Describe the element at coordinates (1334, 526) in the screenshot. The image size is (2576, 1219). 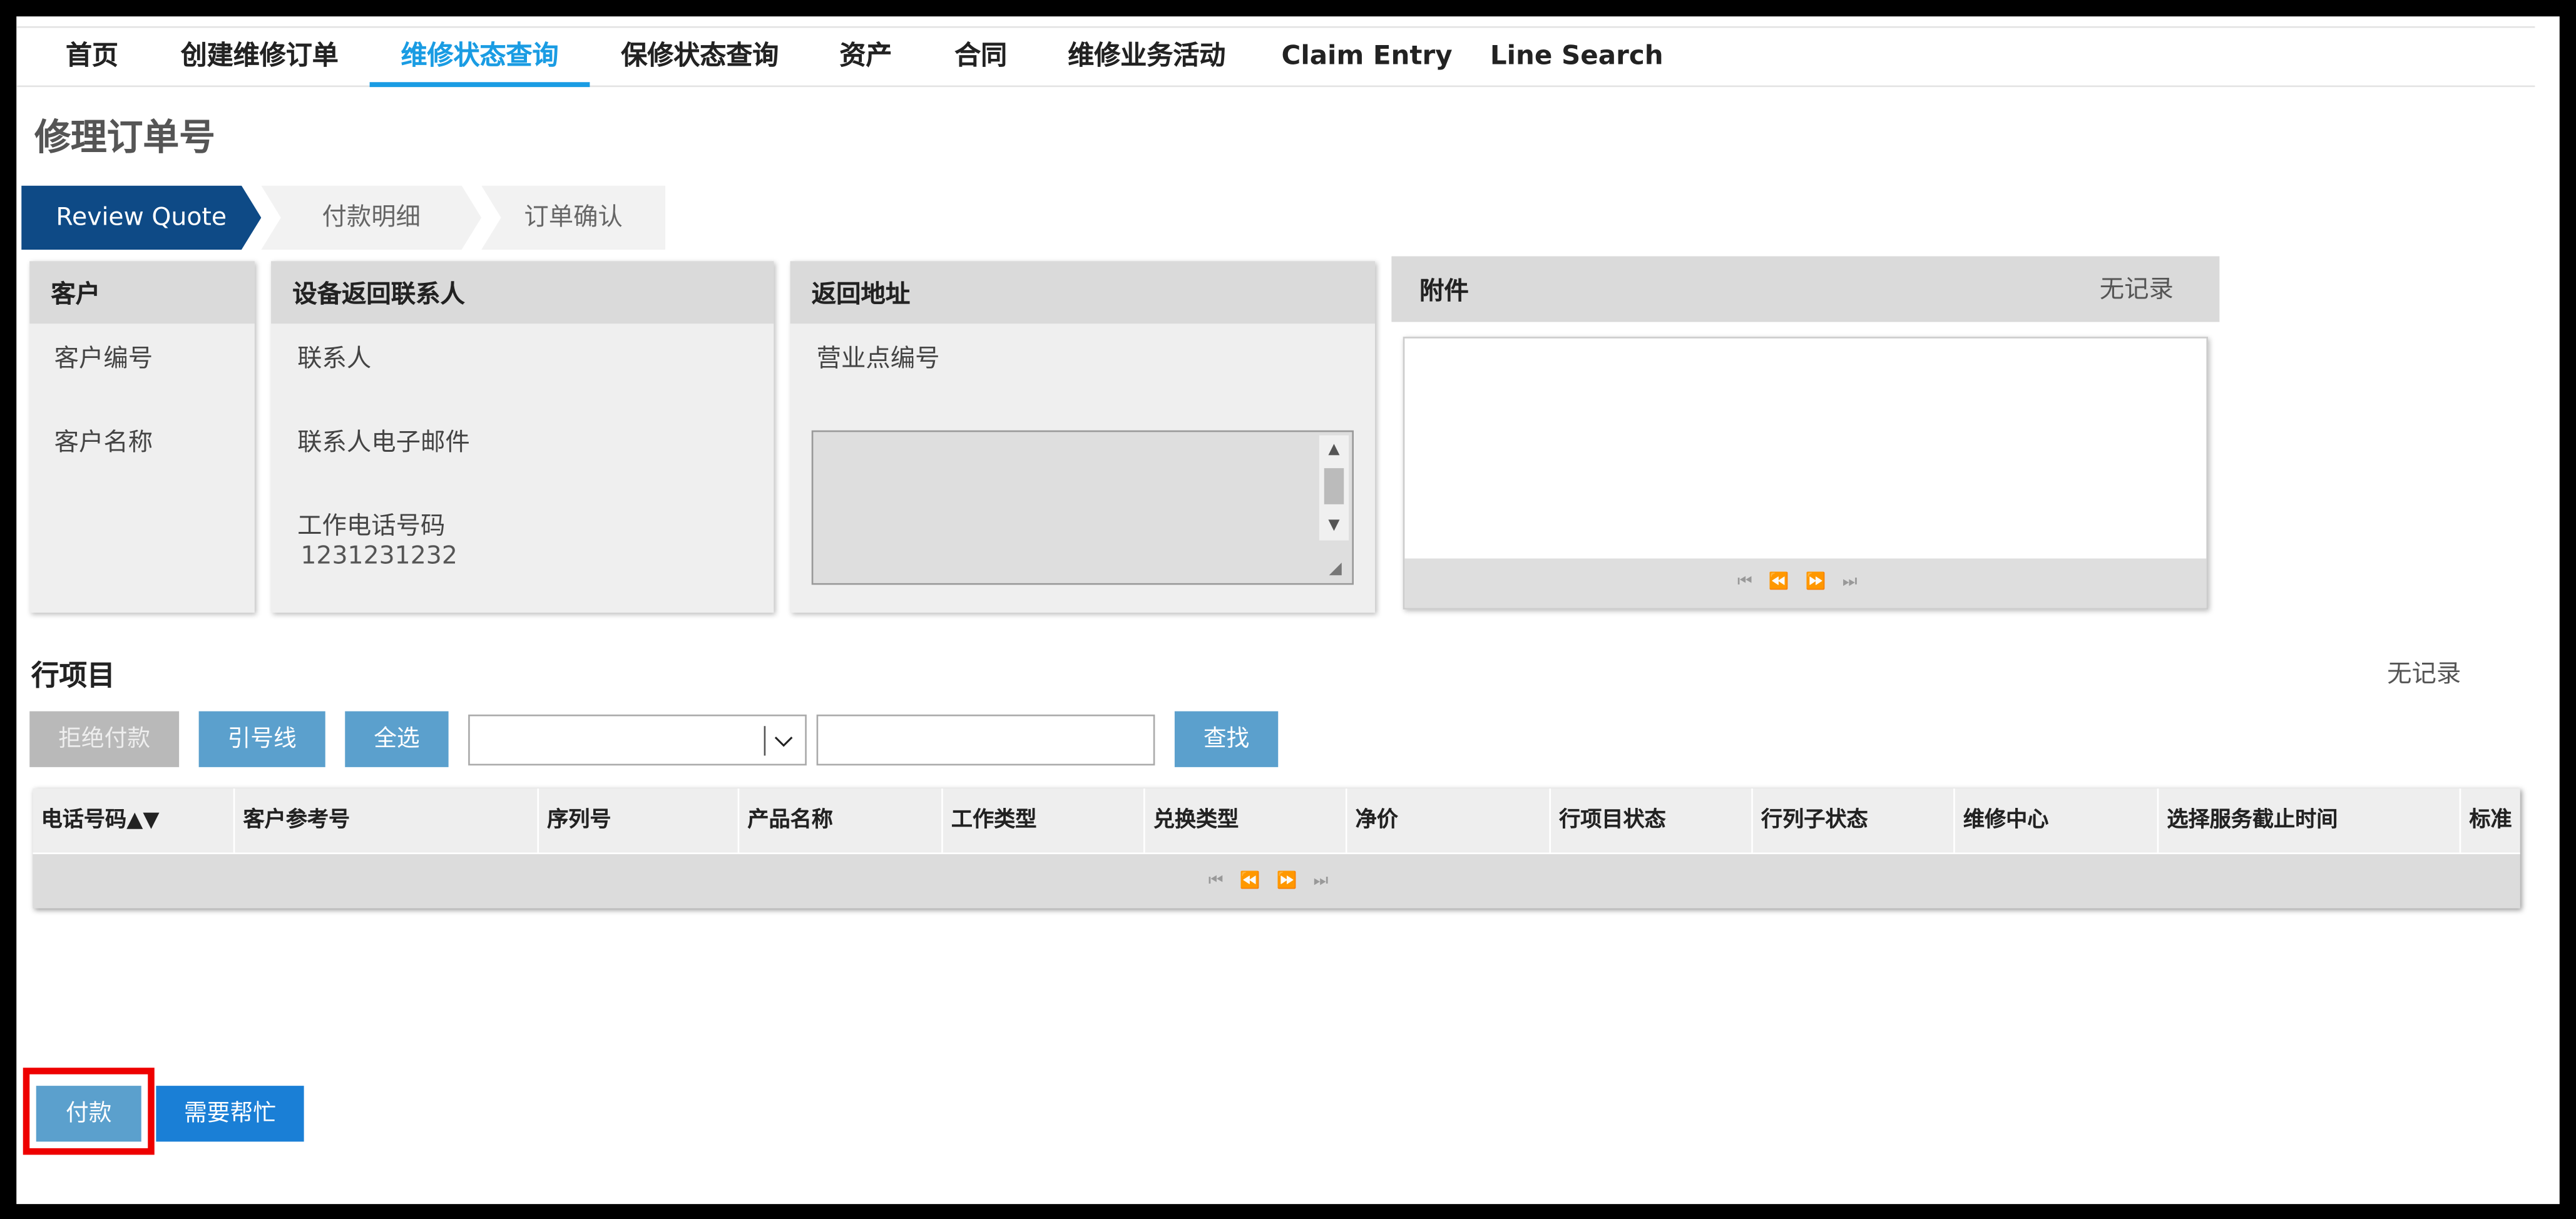
I see `scroll-down-icon: ▼` at that location.